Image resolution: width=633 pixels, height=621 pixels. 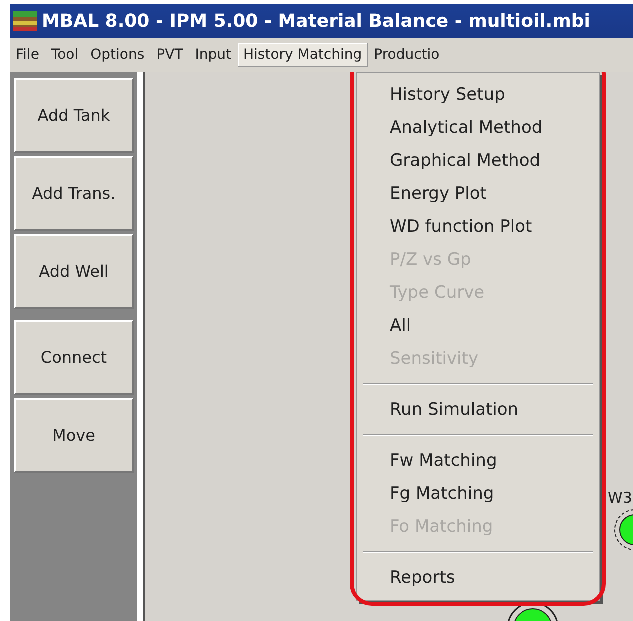 I want to click on toolbox-button: Add Tank, so click(x=74, y=115).